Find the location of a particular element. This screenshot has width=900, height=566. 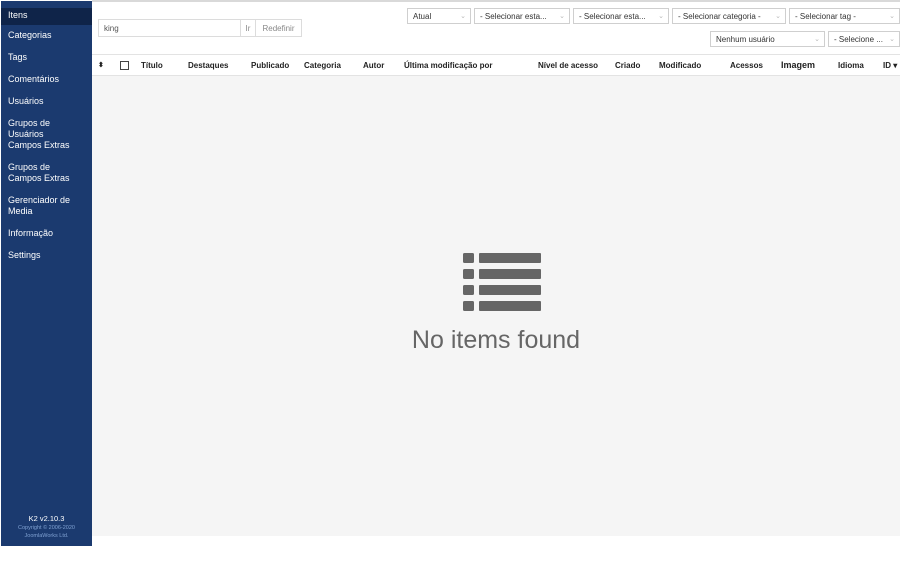

sidebar-item-gerenciador-media: Gerenciador de Media is located at coordinates (46, 206).